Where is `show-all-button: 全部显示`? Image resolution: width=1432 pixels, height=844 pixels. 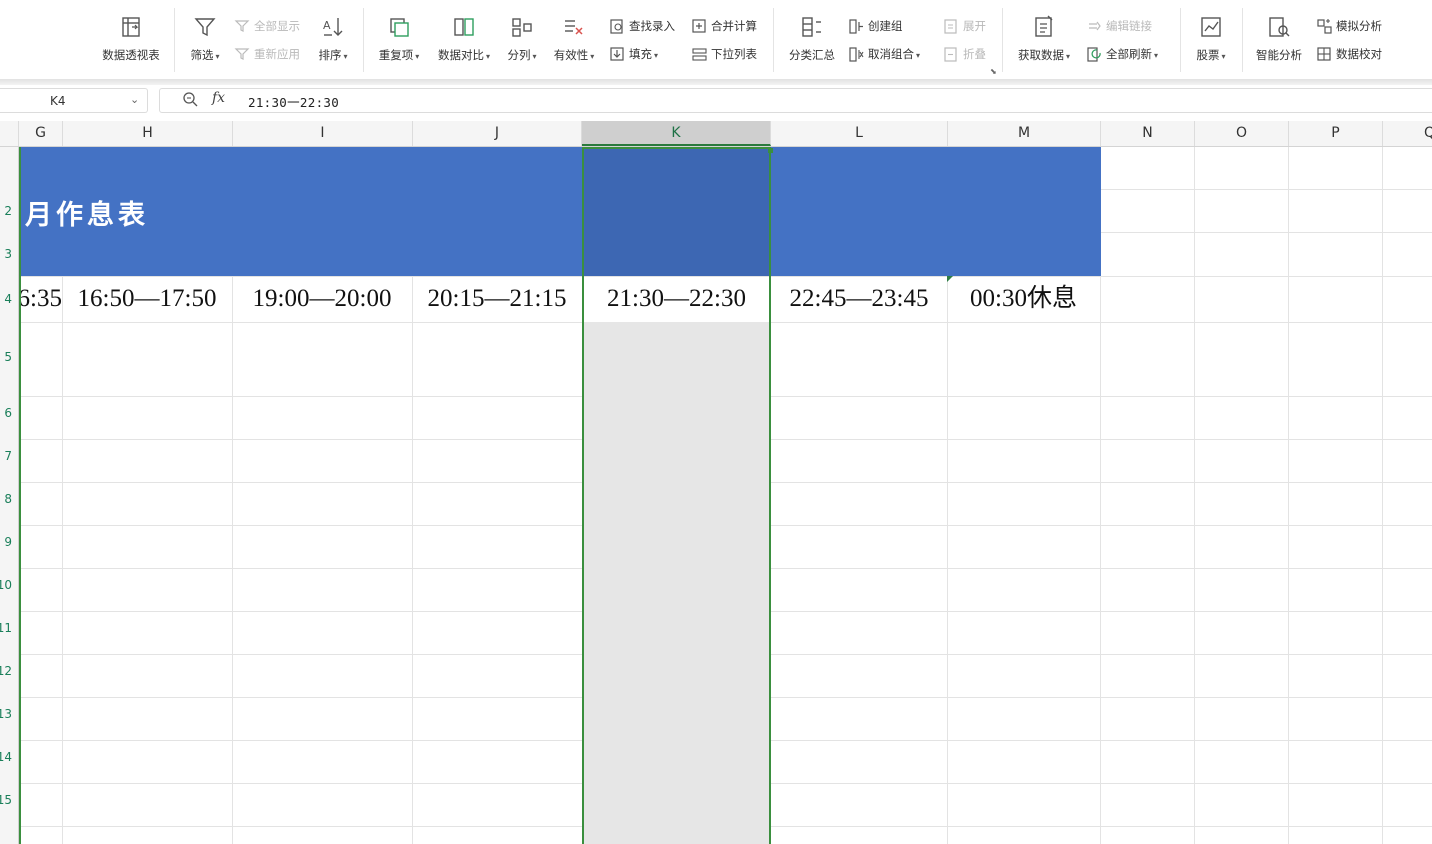
show-all-button: 全部显示 is located at coordinates (267, 26).